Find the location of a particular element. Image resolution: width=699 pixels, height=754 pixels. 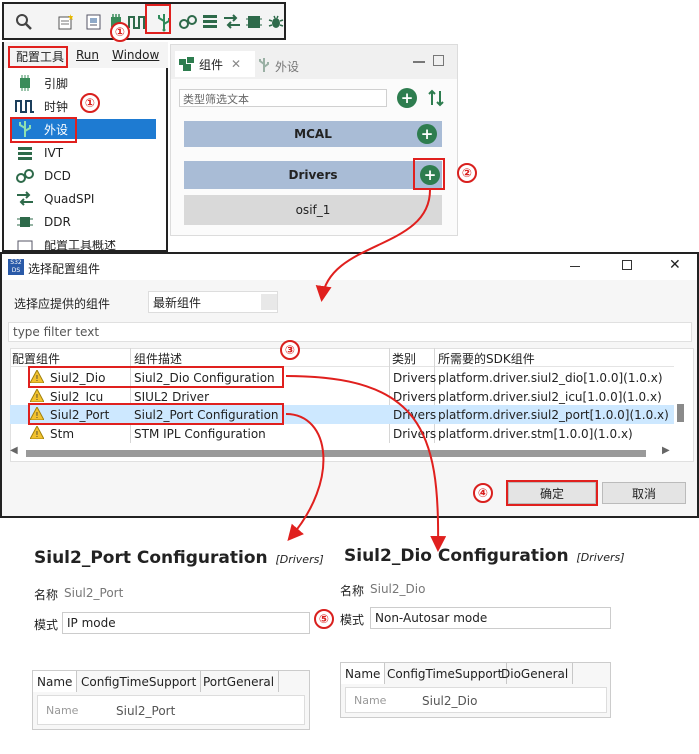

annotation-arrows is located at coordinates (366, 370).